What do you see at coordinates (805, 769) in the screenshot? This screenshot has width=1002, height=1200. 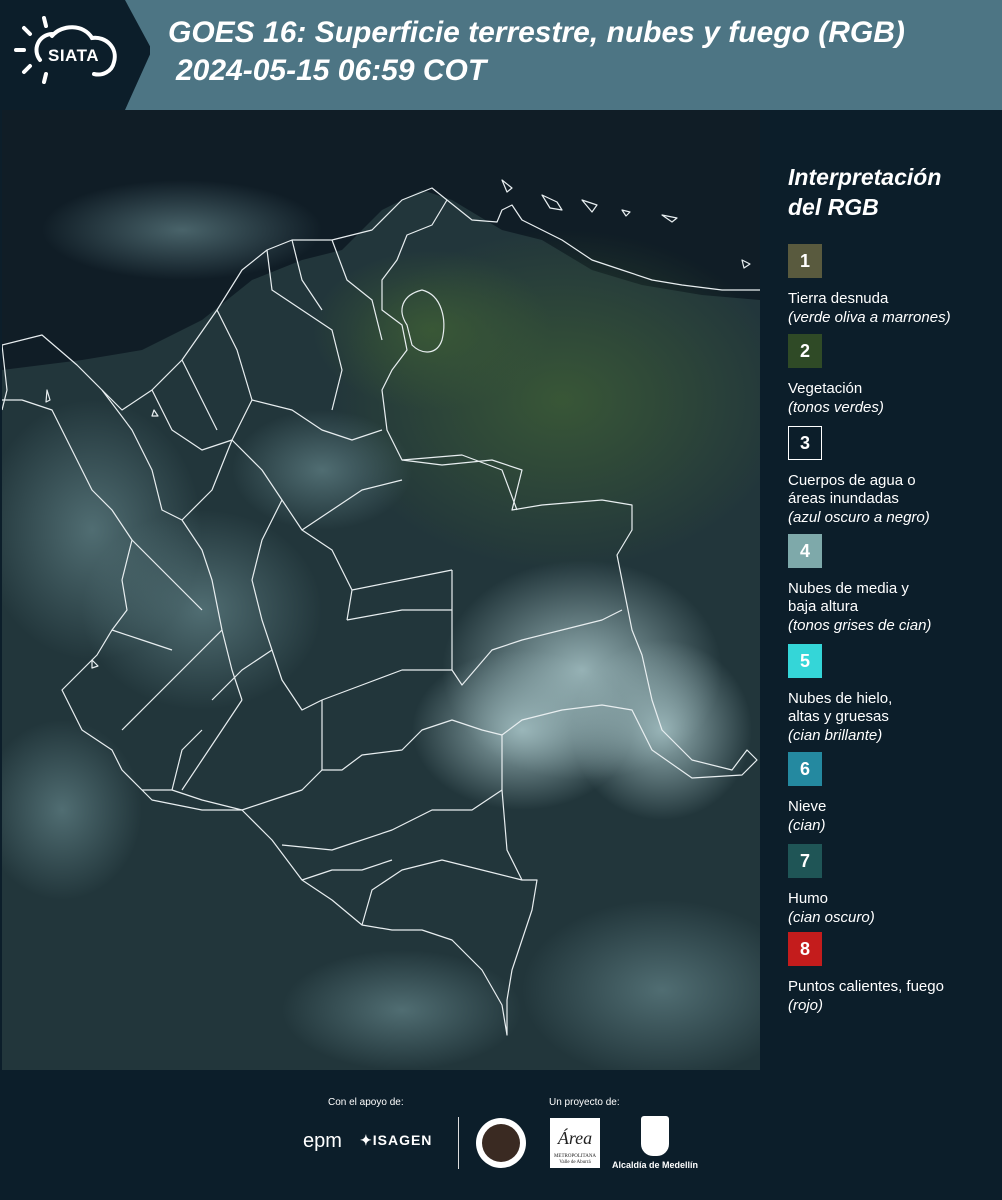 I see `legend-swatch: 6` at bounding box center [805, 769].